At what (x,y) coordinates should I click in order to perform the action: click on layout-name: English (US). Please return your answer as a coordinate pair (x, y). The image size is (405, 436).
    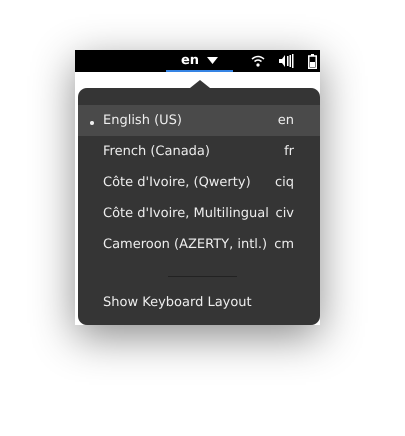
    Looking at the image, I should click on (143, 120).